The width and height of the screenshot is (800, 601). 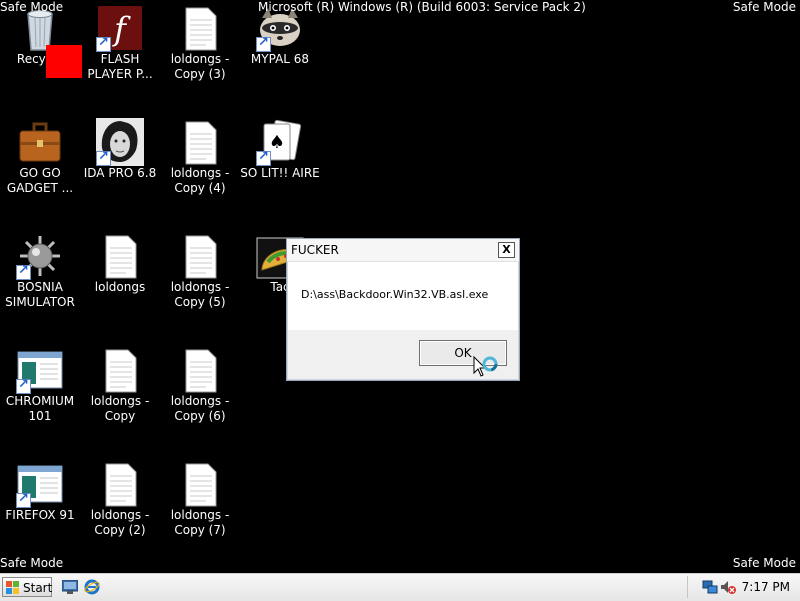 I want to click on start-label: Start, so click(x=38, y=588).